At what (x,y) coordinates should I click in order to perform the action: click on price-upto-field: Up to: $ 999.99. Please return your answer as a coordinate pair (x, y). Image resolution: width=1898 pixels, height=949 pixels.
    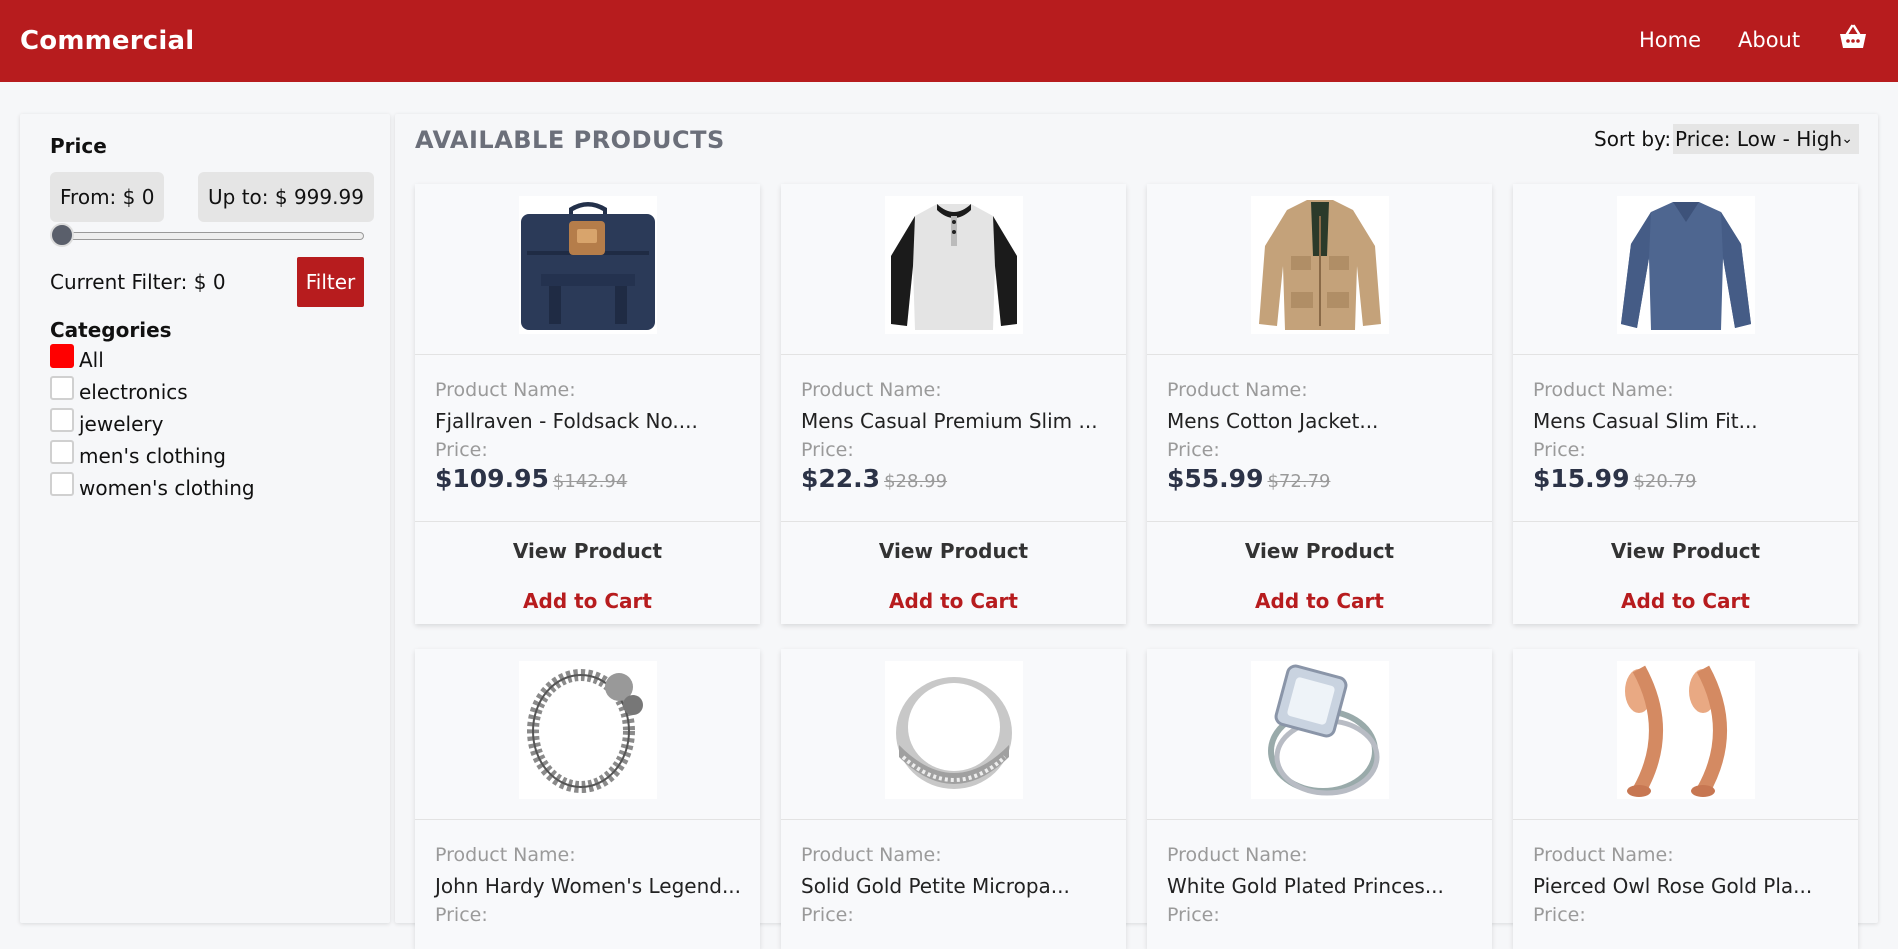
    Looking at the image, I should click on (286, 197).